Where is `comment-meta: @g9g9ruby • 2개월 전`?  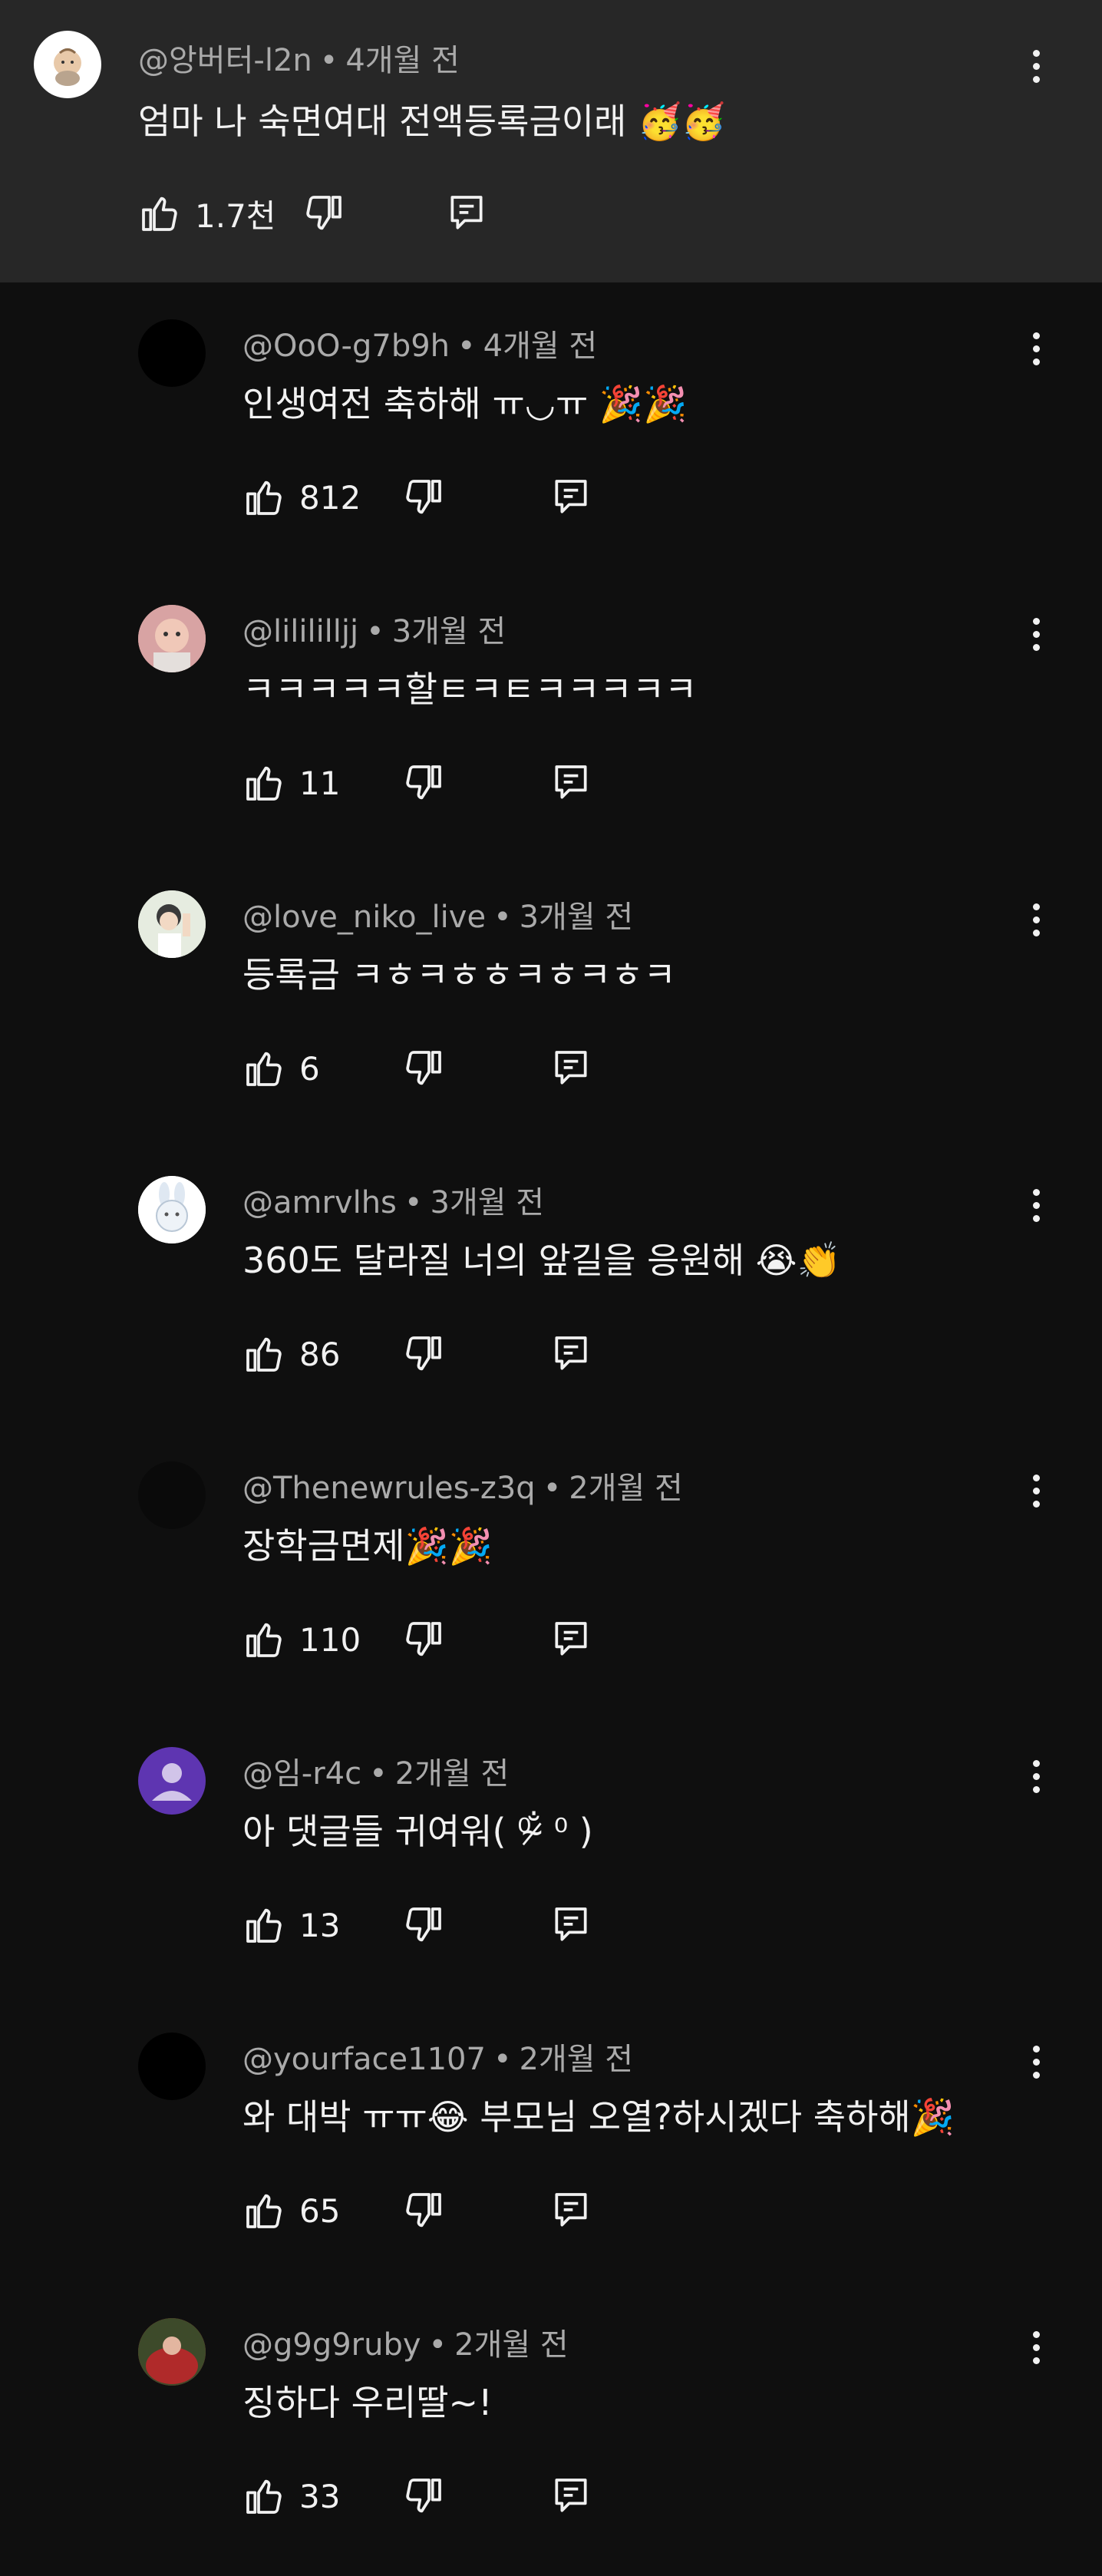 comment-meta: @g9g9ruby • 2개월 전 is located at coordinates (406, 2342).